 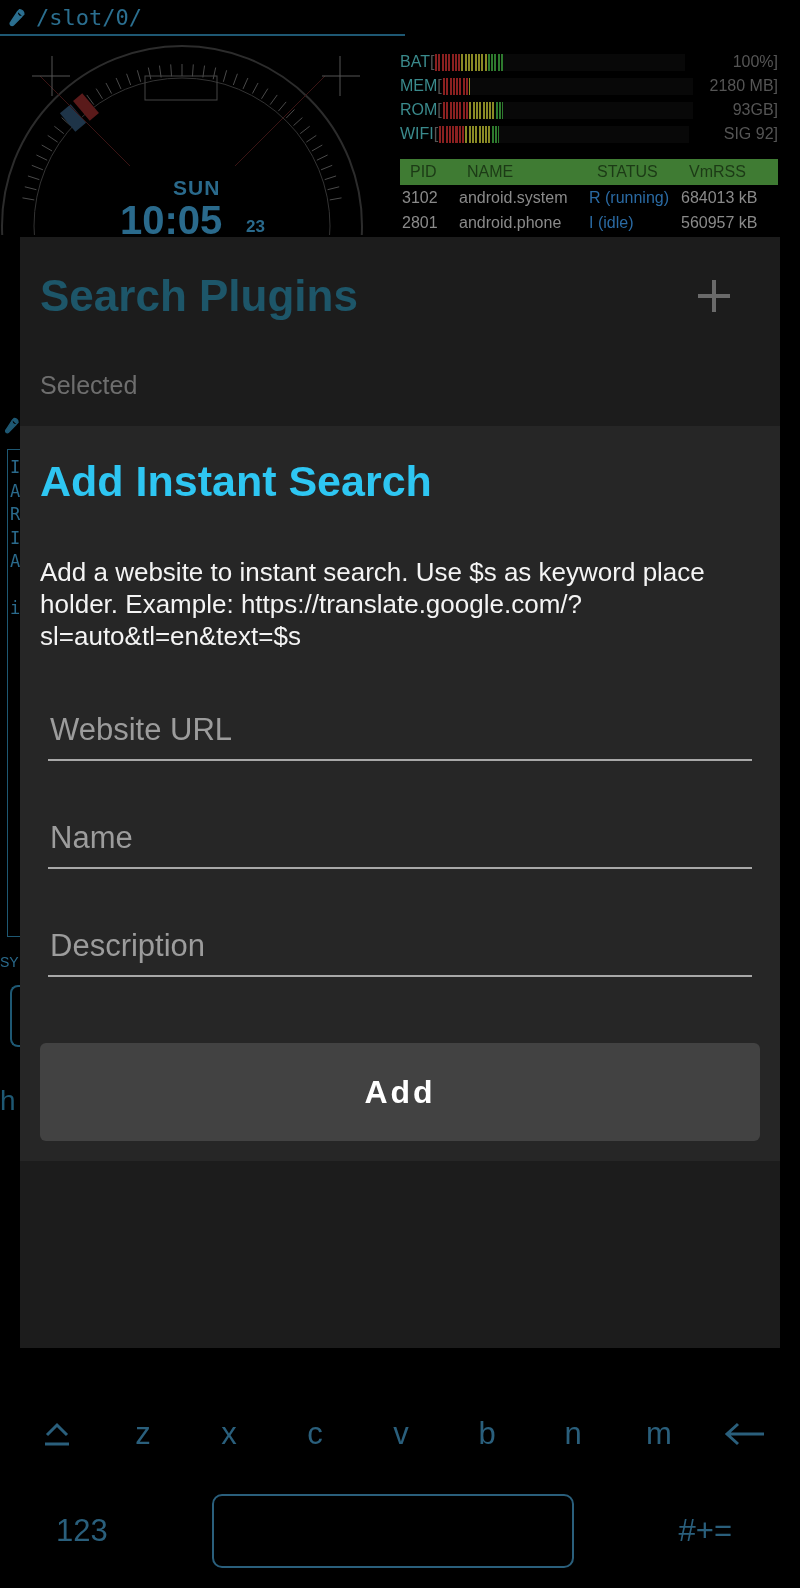 I want to click on letter-key: c, so click(x=315, y=1434).